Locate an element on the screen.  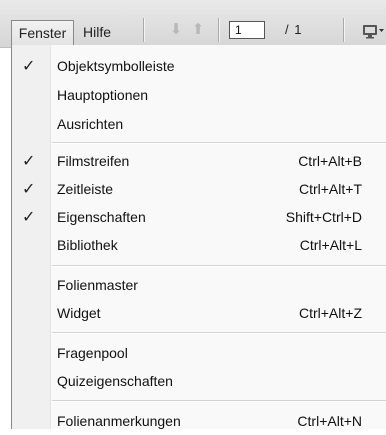
menu-item-objektsymbolleiste: ✓ Objektsymbolleiste is located at coordinates (199, 66).